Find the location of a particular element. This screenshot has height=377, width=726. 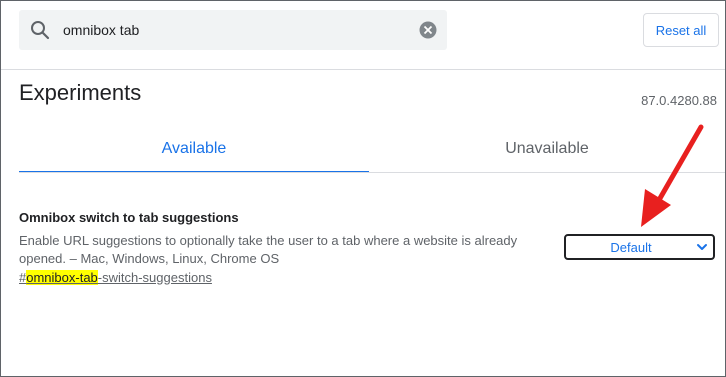

tabs-divider is located at coordinates (372, 172).